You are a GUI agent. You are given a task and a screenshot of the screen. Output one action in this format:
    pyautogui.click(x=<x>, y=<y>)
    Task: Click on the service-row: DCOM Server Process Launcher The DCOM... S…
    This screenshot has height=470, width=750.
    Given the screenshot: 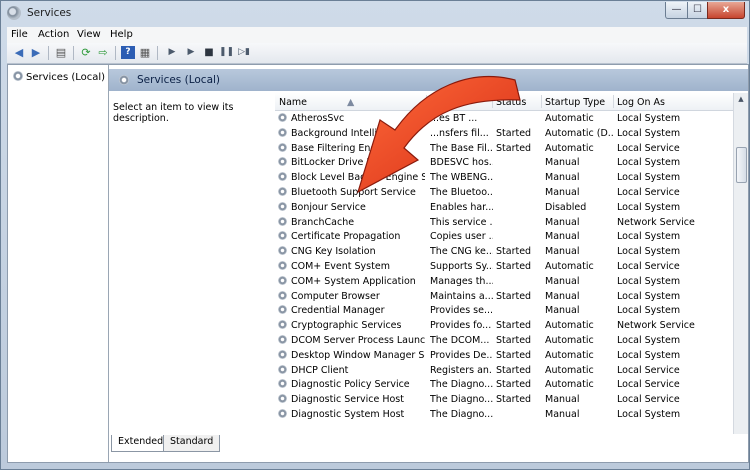 What is the action you would take?
    pyautogui.click(x=504, y=341)
    